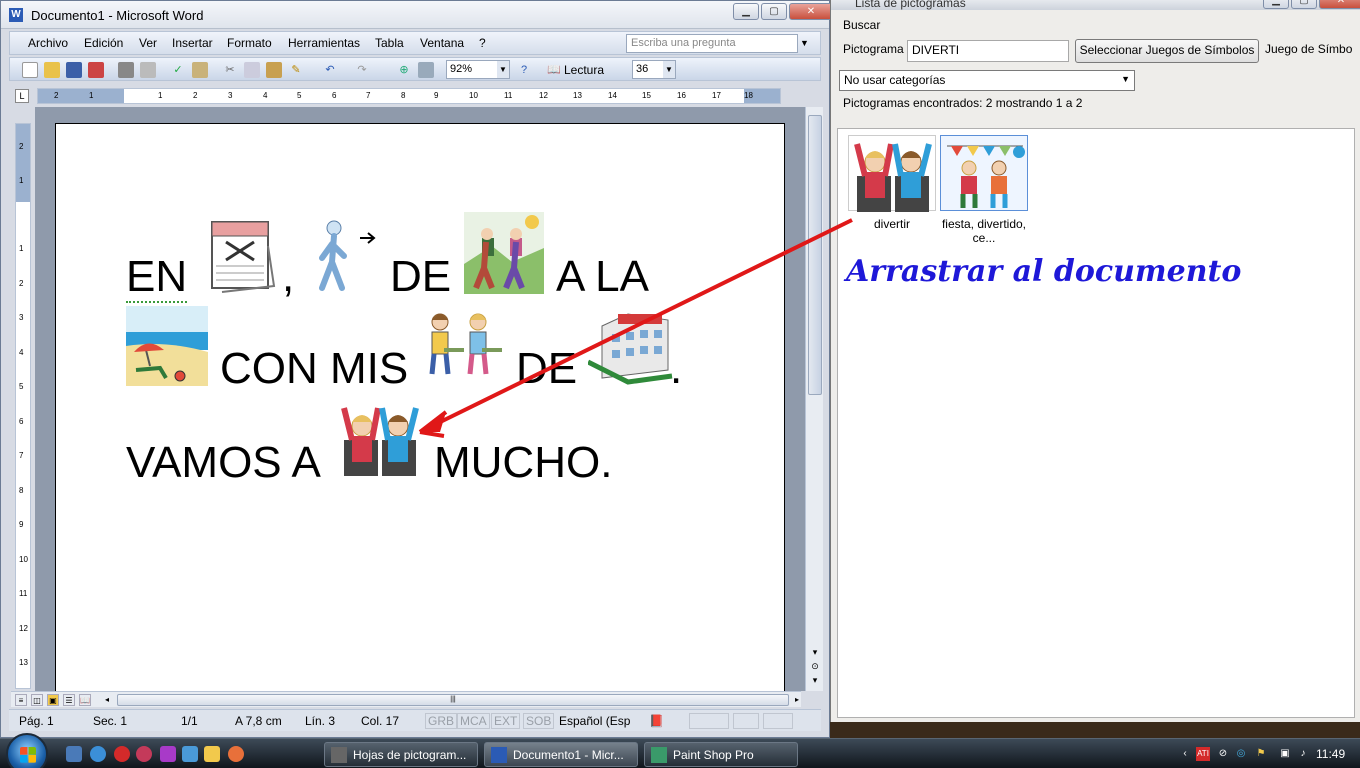 This screenshot has width=1360, height=768. Describe the element at coordinates (242, 256) in the screenshot. I see `calendar-pictogram` at that location.